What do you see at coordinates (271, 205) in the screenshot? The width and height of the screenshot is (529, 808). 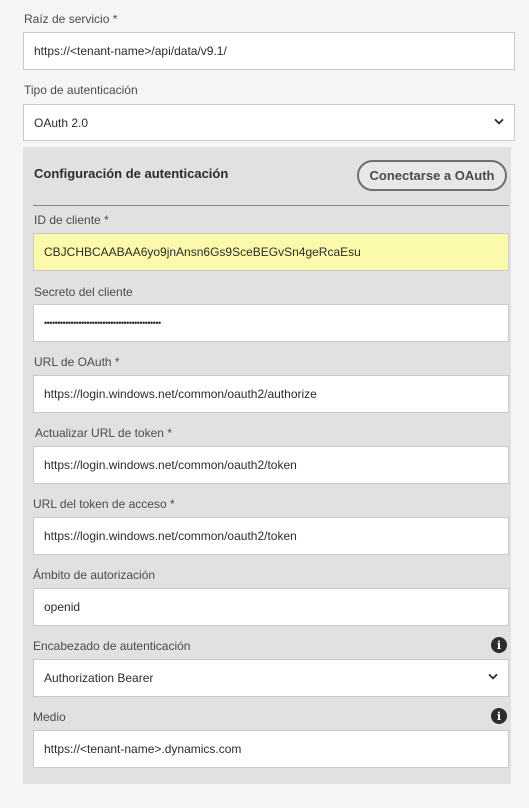 I see `panel-divider` at bounding box center [271, 205].